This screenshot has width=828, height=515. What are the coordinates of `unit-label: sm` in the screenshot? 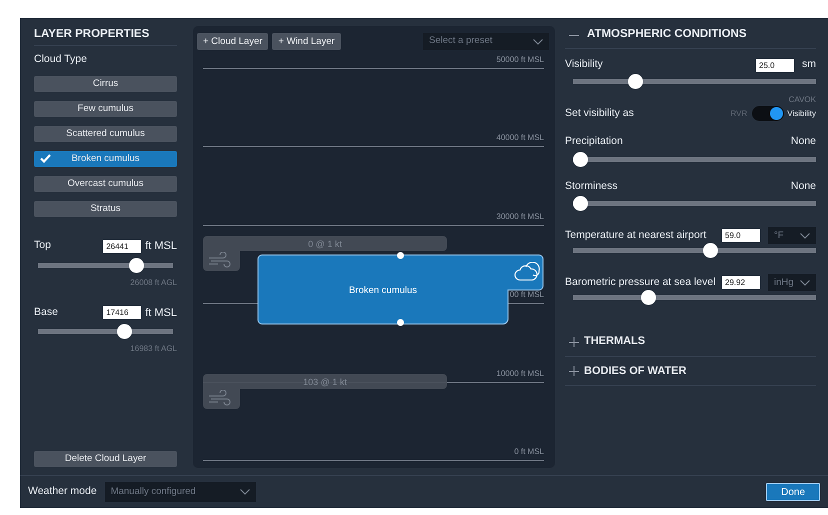 It's located at (809, 64).